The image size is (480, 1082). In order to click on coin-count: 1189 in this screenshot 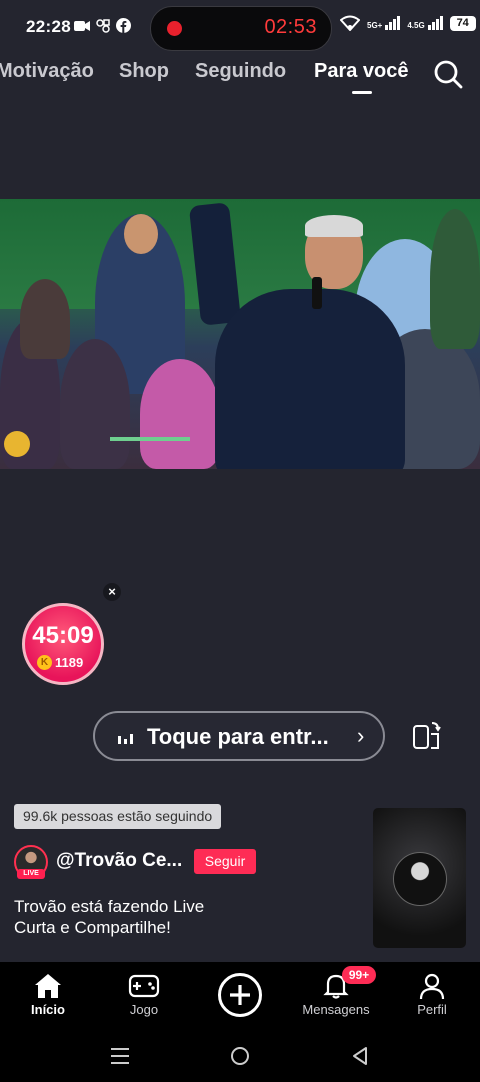, I will do `click(69, 662)`.